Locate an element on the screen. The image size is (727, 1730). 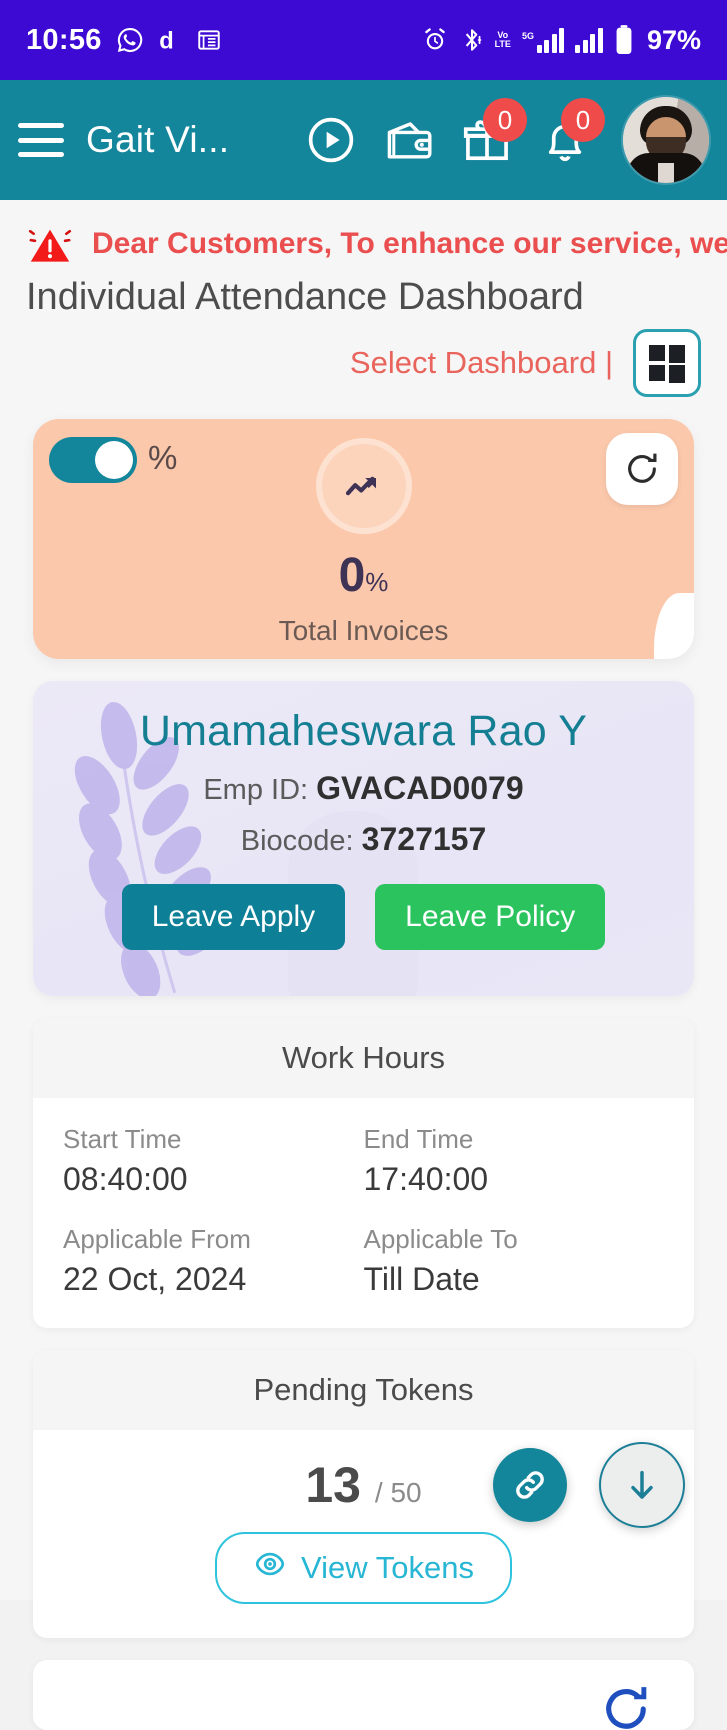
news-icon is located at coordinates (209, 40).